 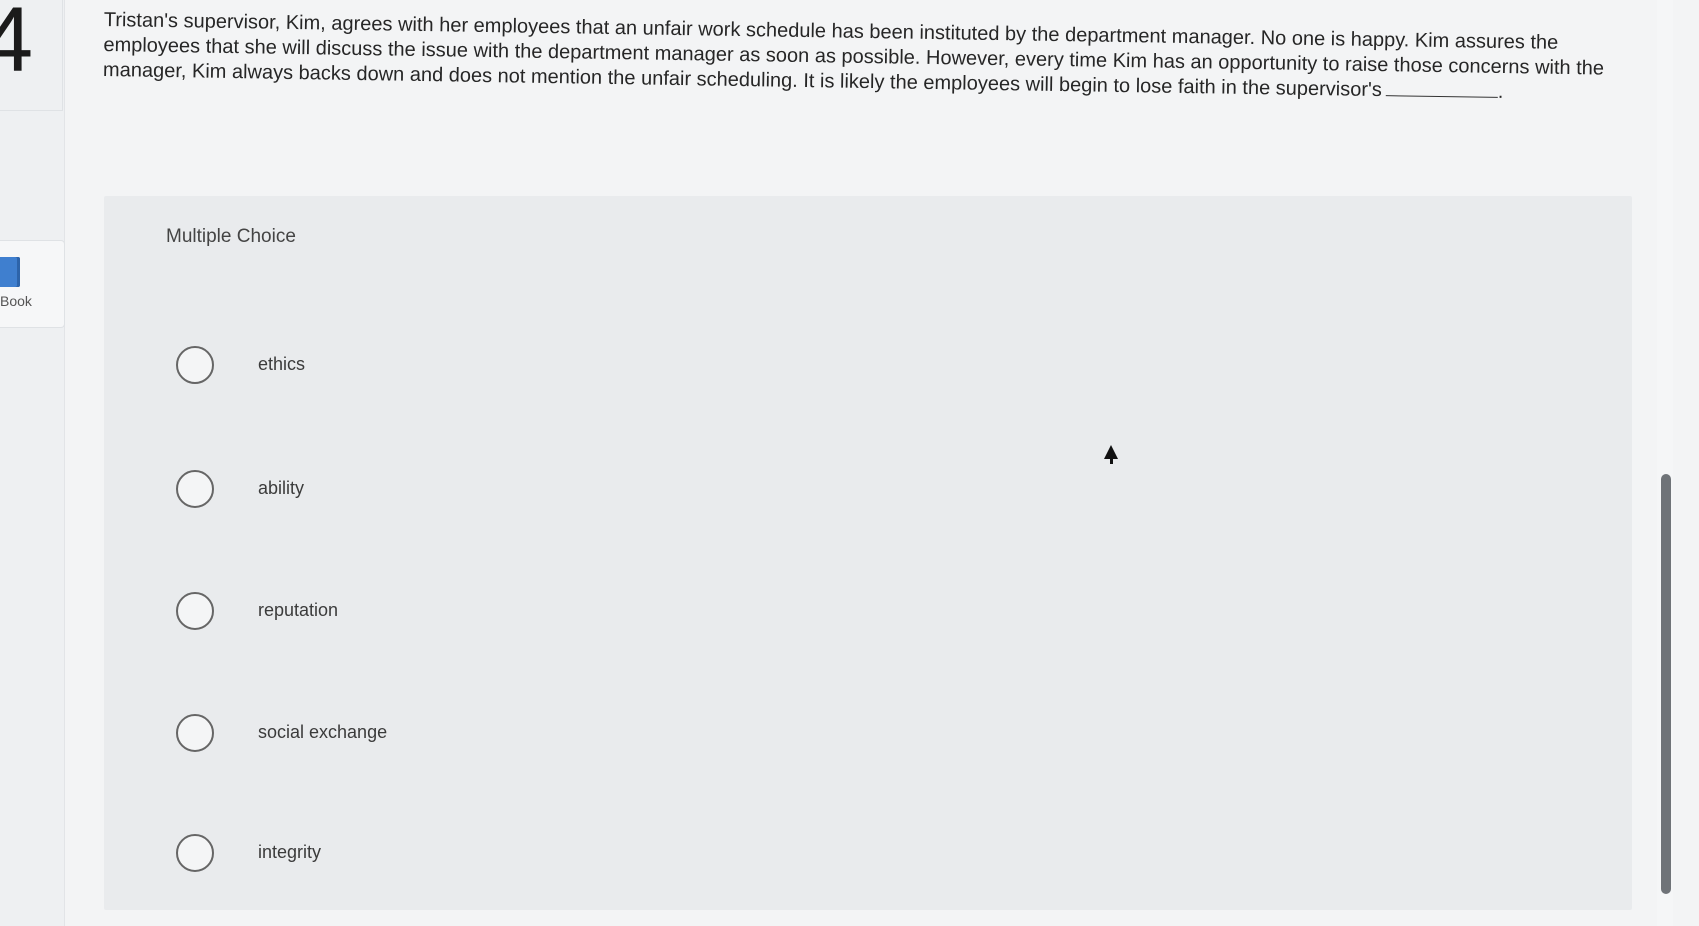 What do you see at coordinates (17, 45) in the screenshot?
I see `question-number: 4` at bounding box center [17, 45].